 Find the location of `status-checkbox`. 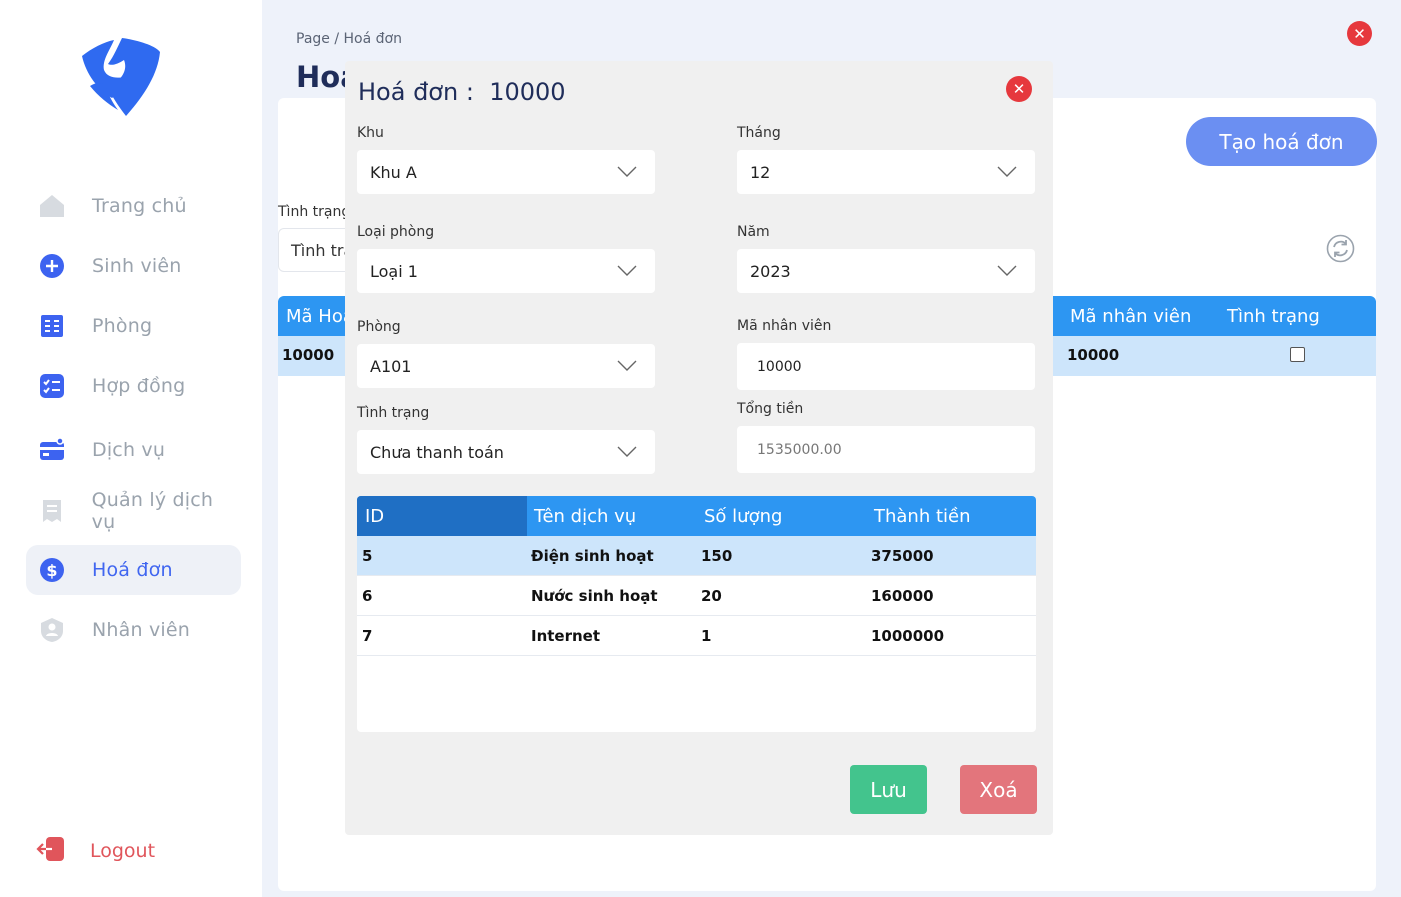

status-checkbox is located at coordinates (1297, 354).